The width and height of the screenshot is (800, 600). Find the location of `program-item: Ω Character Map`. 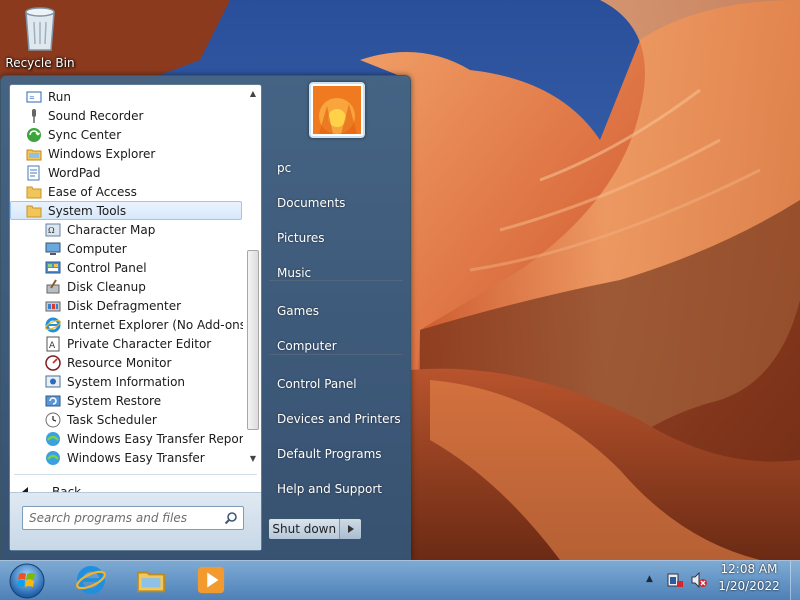

program-item: Ω Character Map is located at coordinates (100, 229).